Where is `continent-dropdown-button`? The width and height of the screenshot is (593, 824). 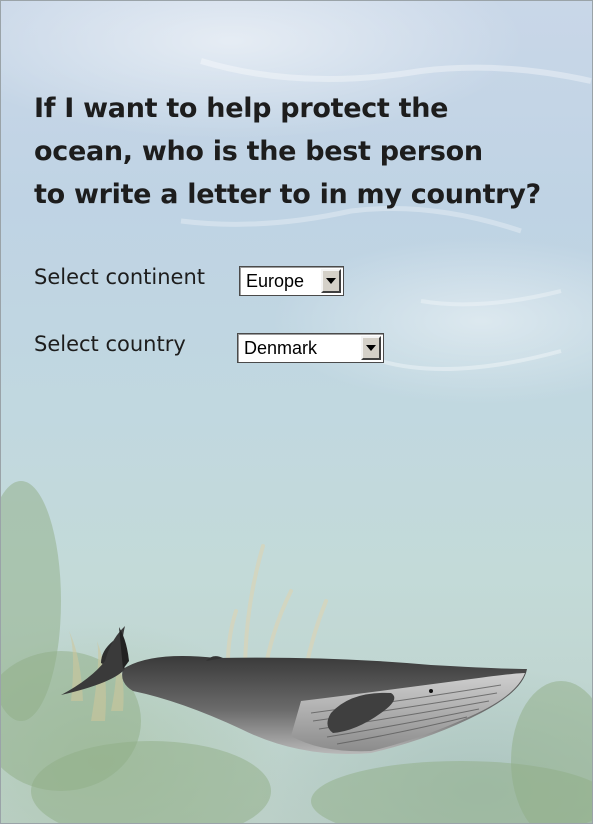
continent-dropdown-button is located at coordinates (331, 281).